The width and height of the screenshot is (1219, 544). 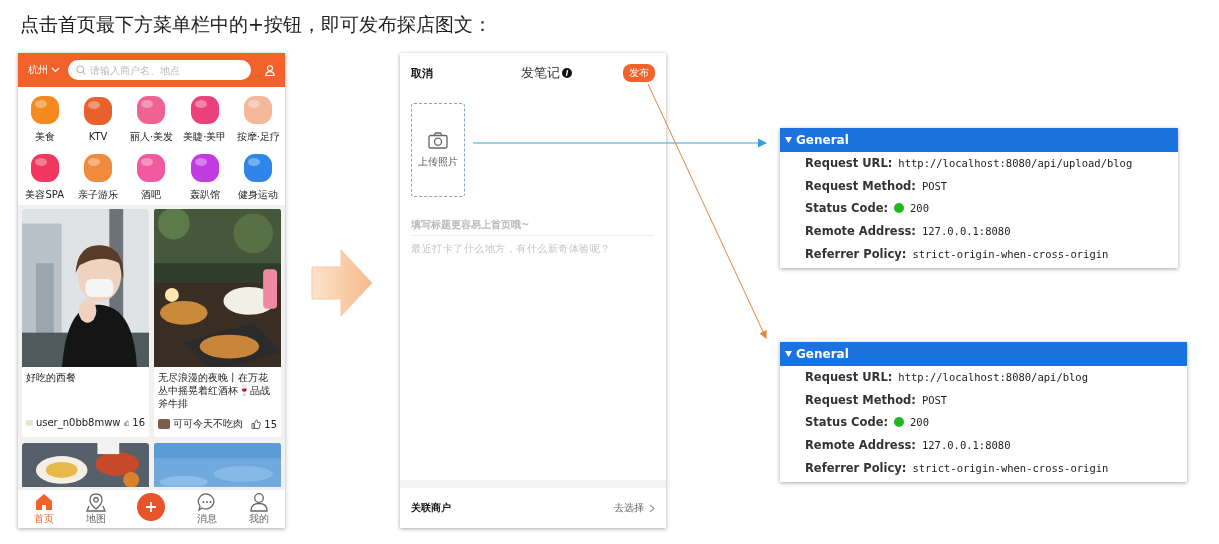 What do you see at coordinates (45, 176) in the screenshot?
I see `category-item: 美容SPA` at bounding box center [45, 176].